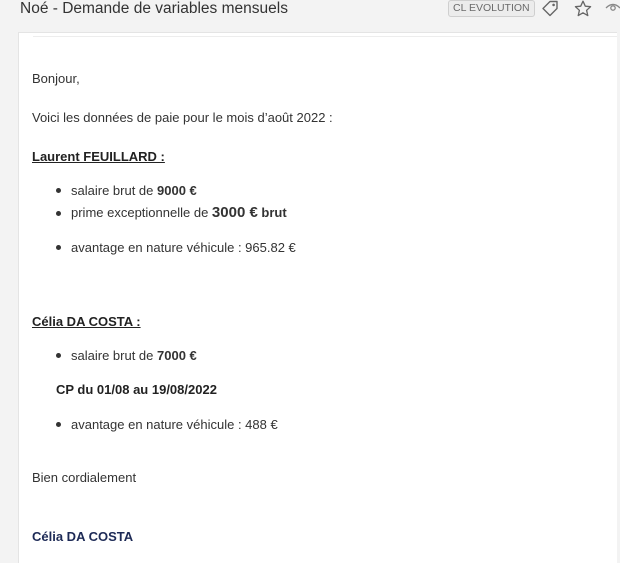 The width and height of the screenshot is (620, 563). What do you see at coordinates (98, 156) in the screenshot?
I see `employee-name: Laurent FEUILLARD :` at bounding box center [98, 156].